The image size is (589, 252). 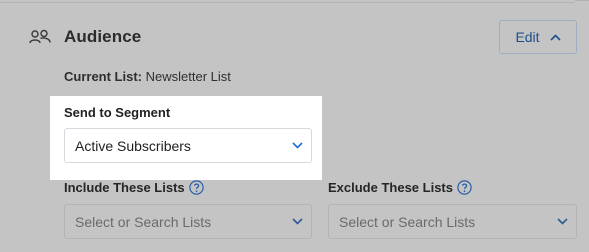 What do you see at coordinates (103, 76) in the screenshot?
I see `current-list-key: Current List:` at bounding box center [103, 76].